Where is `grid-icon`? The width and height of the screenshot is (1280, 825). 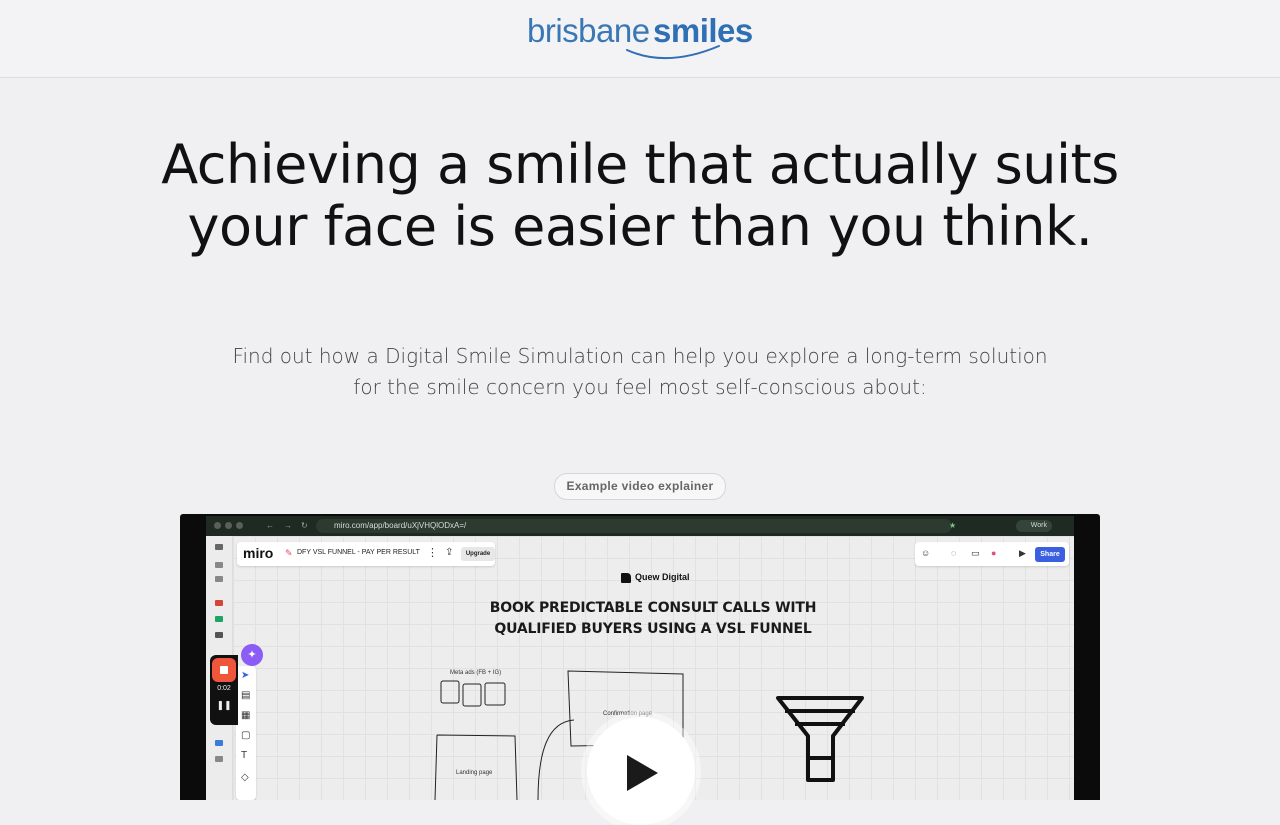 grid-icon is located at coordinates (219, 565).